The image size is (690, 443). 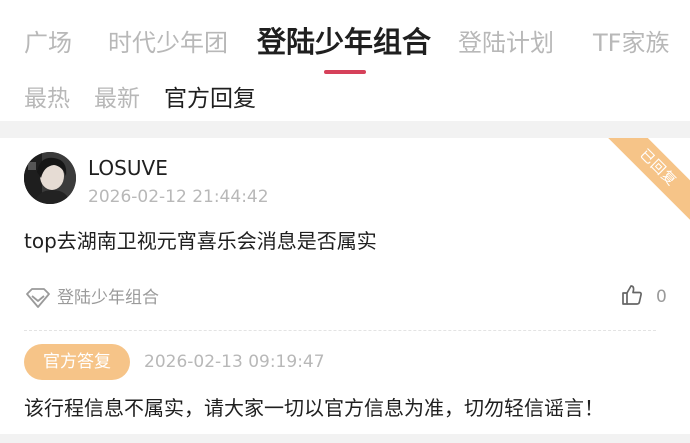 I want to click on official-reply-badge: 官方答复, so click(x=77, y=362).